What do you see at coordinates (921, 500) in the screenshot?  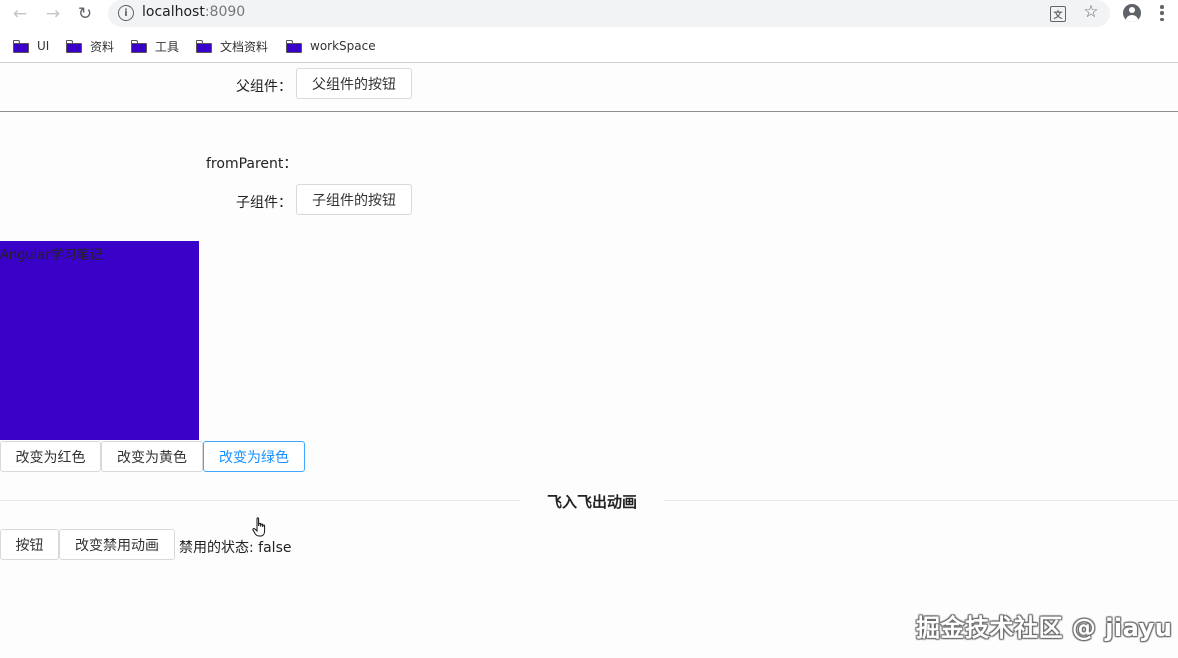 I see `section-divider-right` at bounding box center [921, 500].